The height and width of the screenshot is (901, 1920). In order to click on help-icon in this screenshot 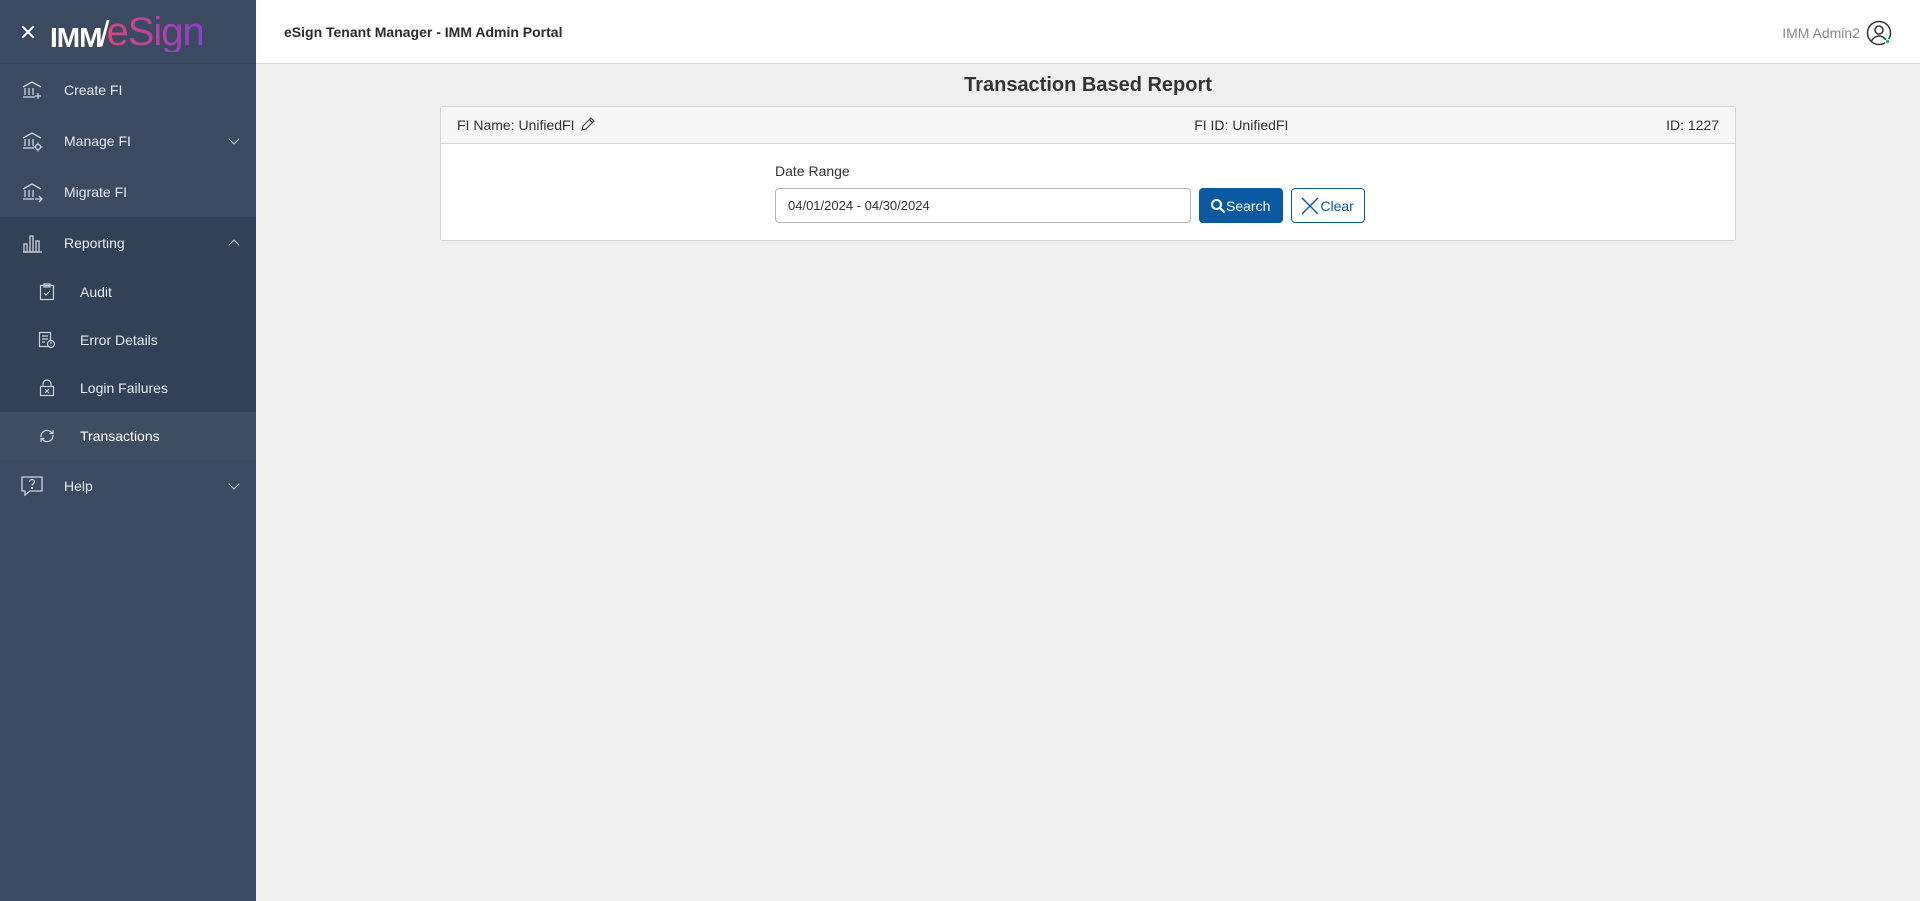, I will do `click(32, 486)`.